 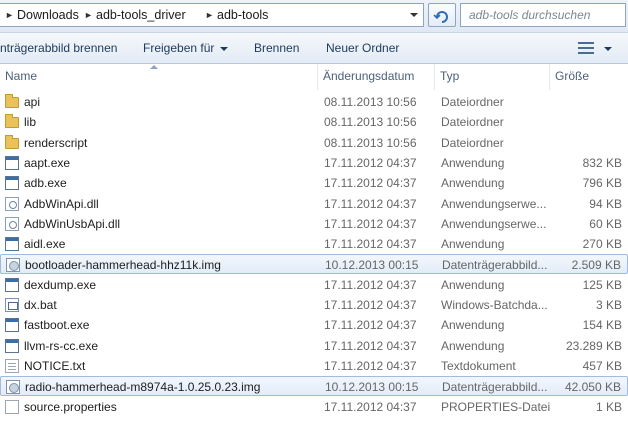 What do you see at coordinates (276, 48) in the screenshot?
I see `burn-button: Brennen` at bounding box center [276, 48].